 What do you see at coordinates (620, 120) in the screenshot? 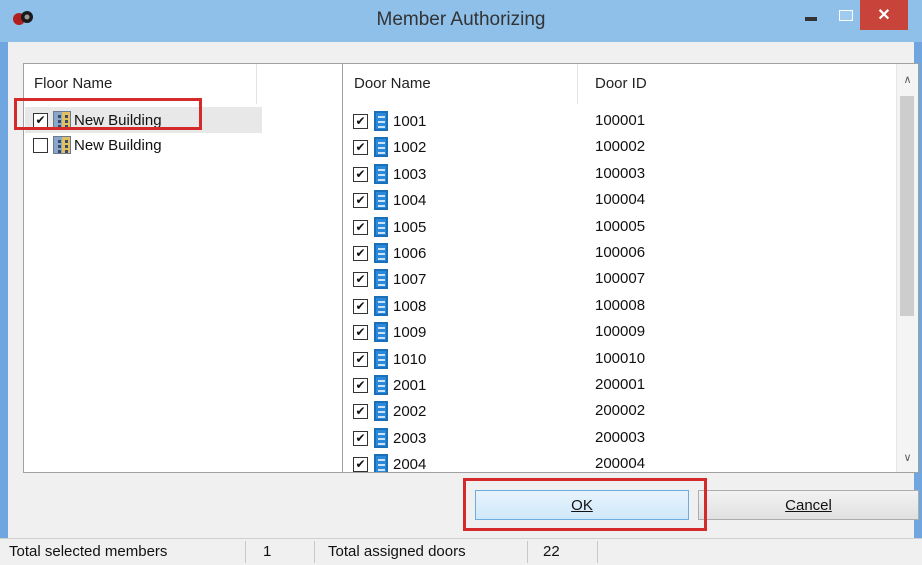
I see `door-id: 100001` at bounding box center [620, 120].